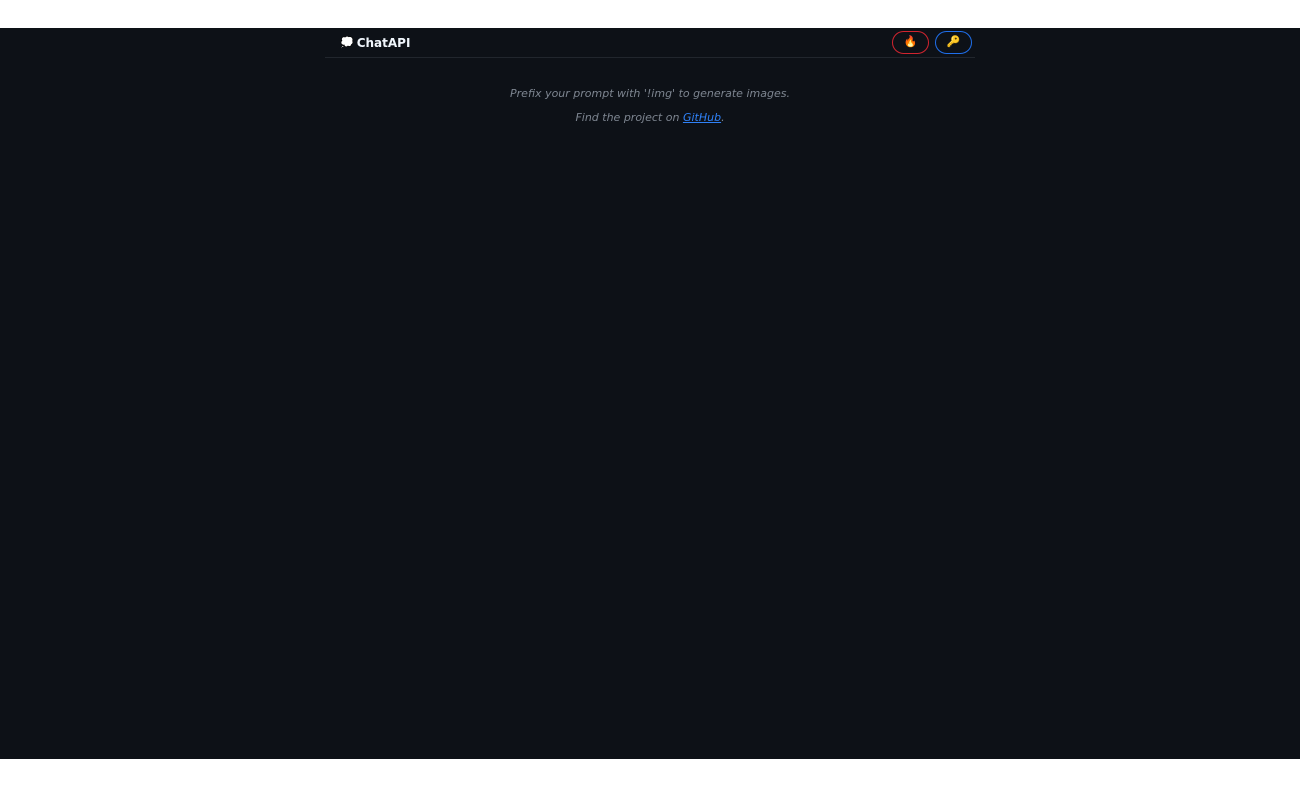  I want to click on reset-button: 🔥, so click(910, 42).